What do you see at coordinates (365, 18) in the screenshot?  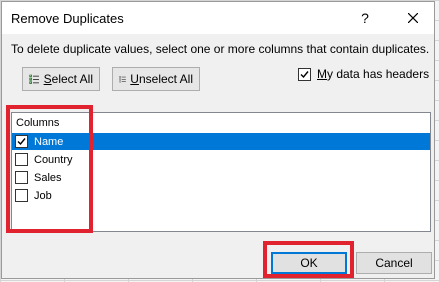 I see `help-button: ?` at bounding box center [365, 18].